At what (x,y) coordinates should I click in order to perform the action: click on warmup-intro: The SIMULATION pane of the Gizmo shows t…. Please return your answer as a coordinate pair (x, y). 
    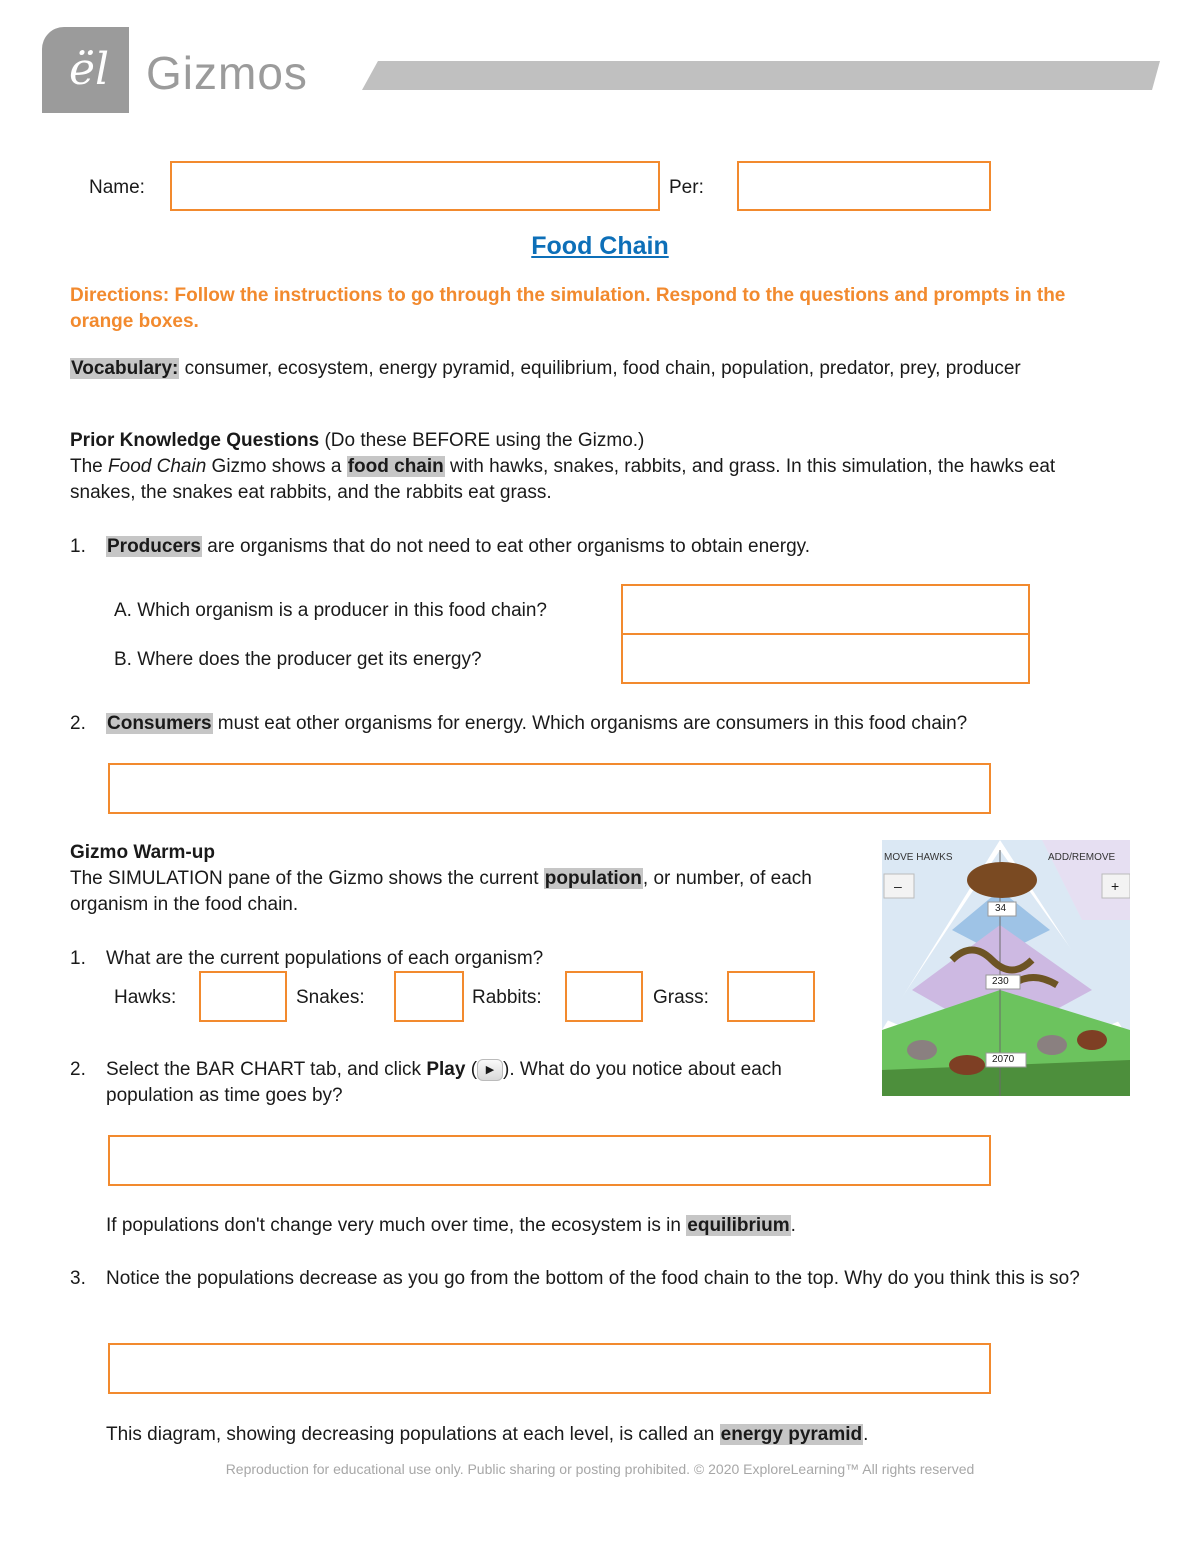
    Looking at the image, I should click on (441, 891).